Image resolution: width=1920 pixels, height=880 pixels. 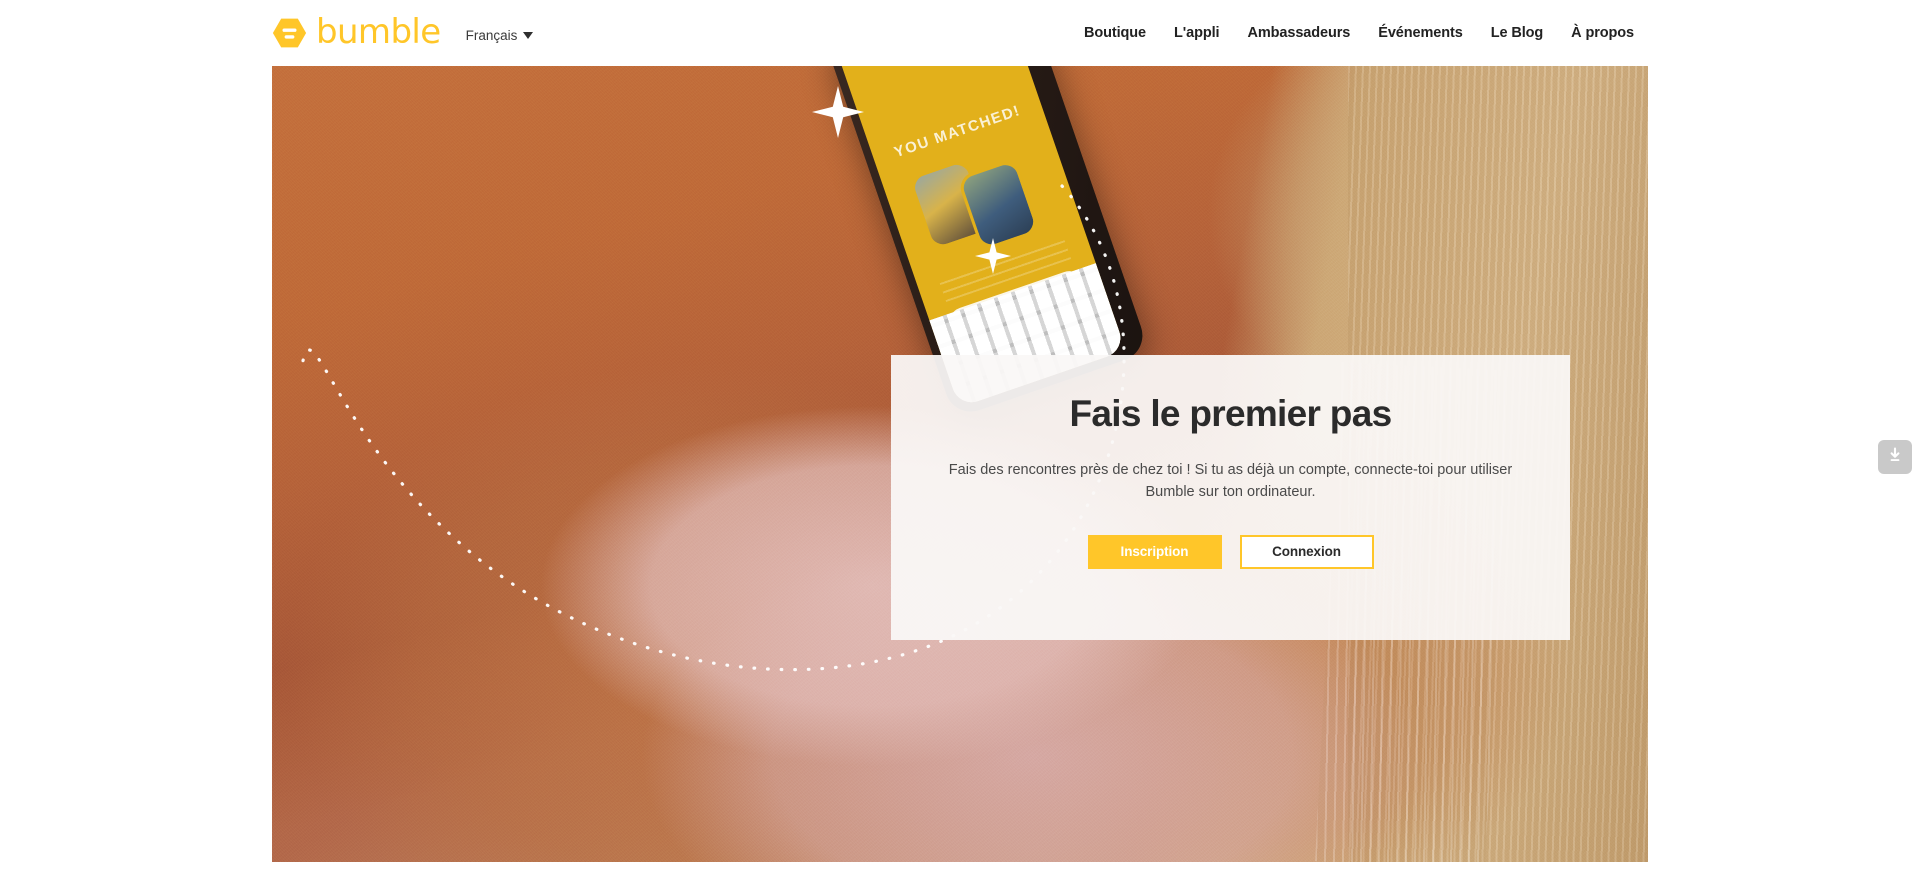 What do you see at coordinates (1517, 33) in the screenshot?
I see `nav-item-le-blog: Le Blog` at bounding box center [1517, 33].